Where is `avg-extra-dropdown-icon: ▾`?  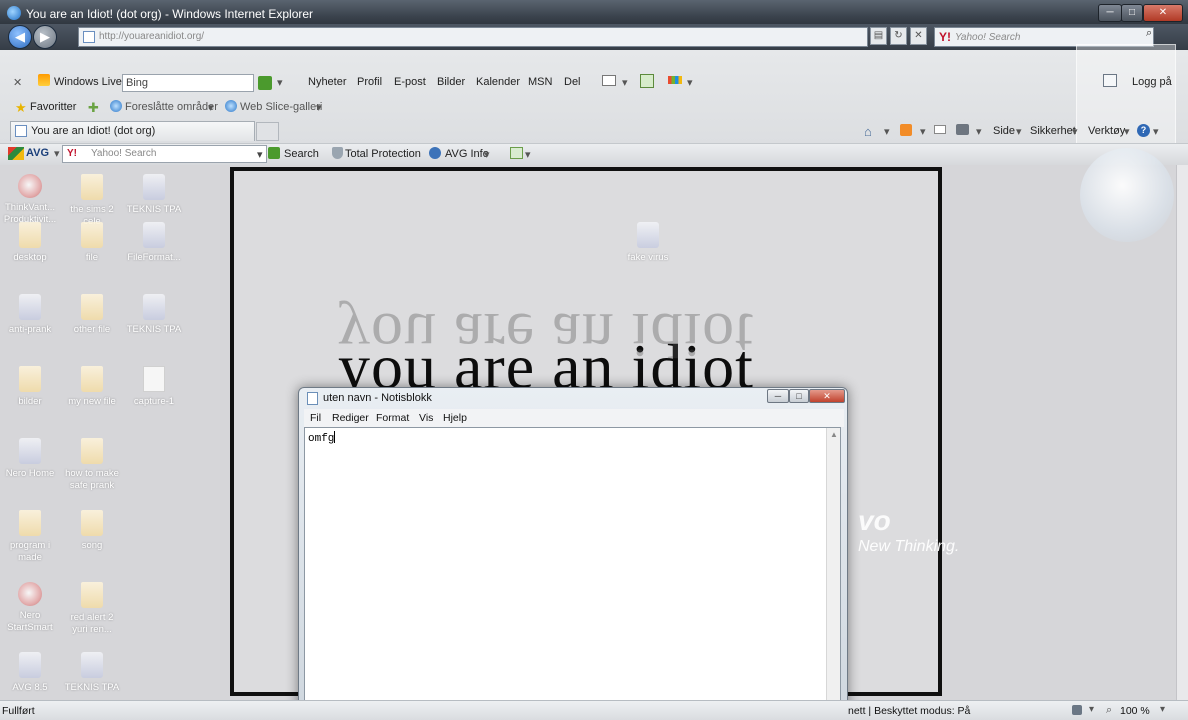 avg-extra-dropdown-icon: ▾ is located at coordinates (528, 154).